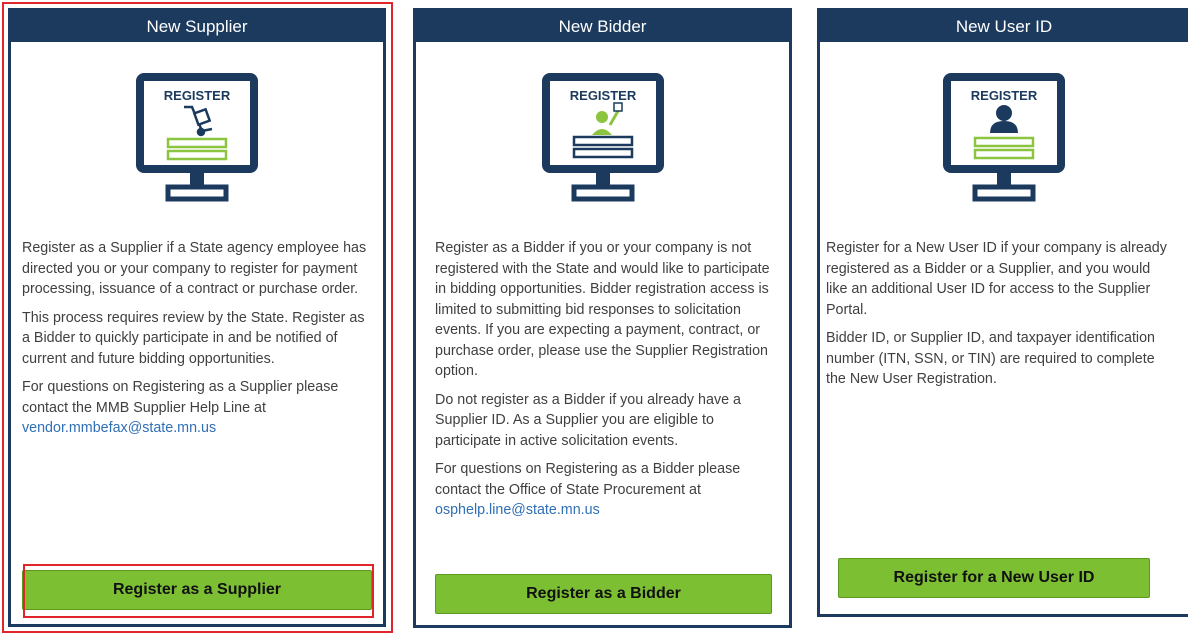  What do you see at coordinates (602, 137) in the screenshot?
I see `register-bidder-monitor-icon: REGISTER` at bounding box center [602, 137].